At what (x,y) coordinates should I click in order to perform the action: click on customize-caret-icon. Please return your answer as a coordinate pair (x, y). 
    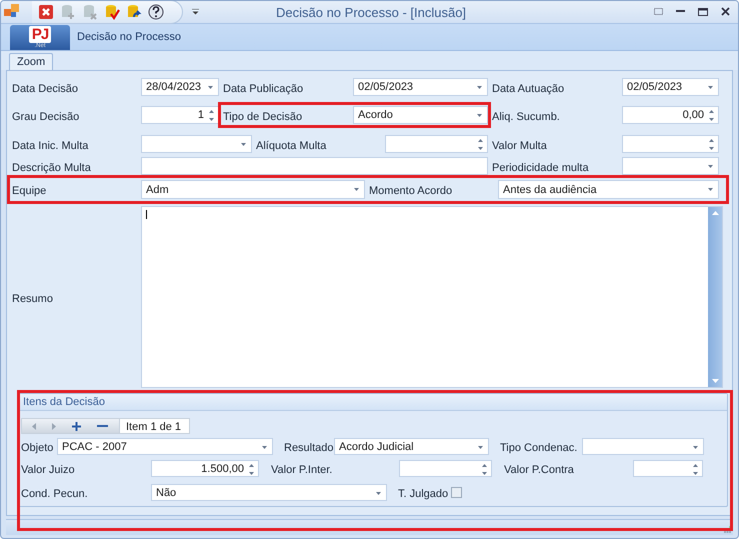
    Looking at the image, I should click on (195, 12).